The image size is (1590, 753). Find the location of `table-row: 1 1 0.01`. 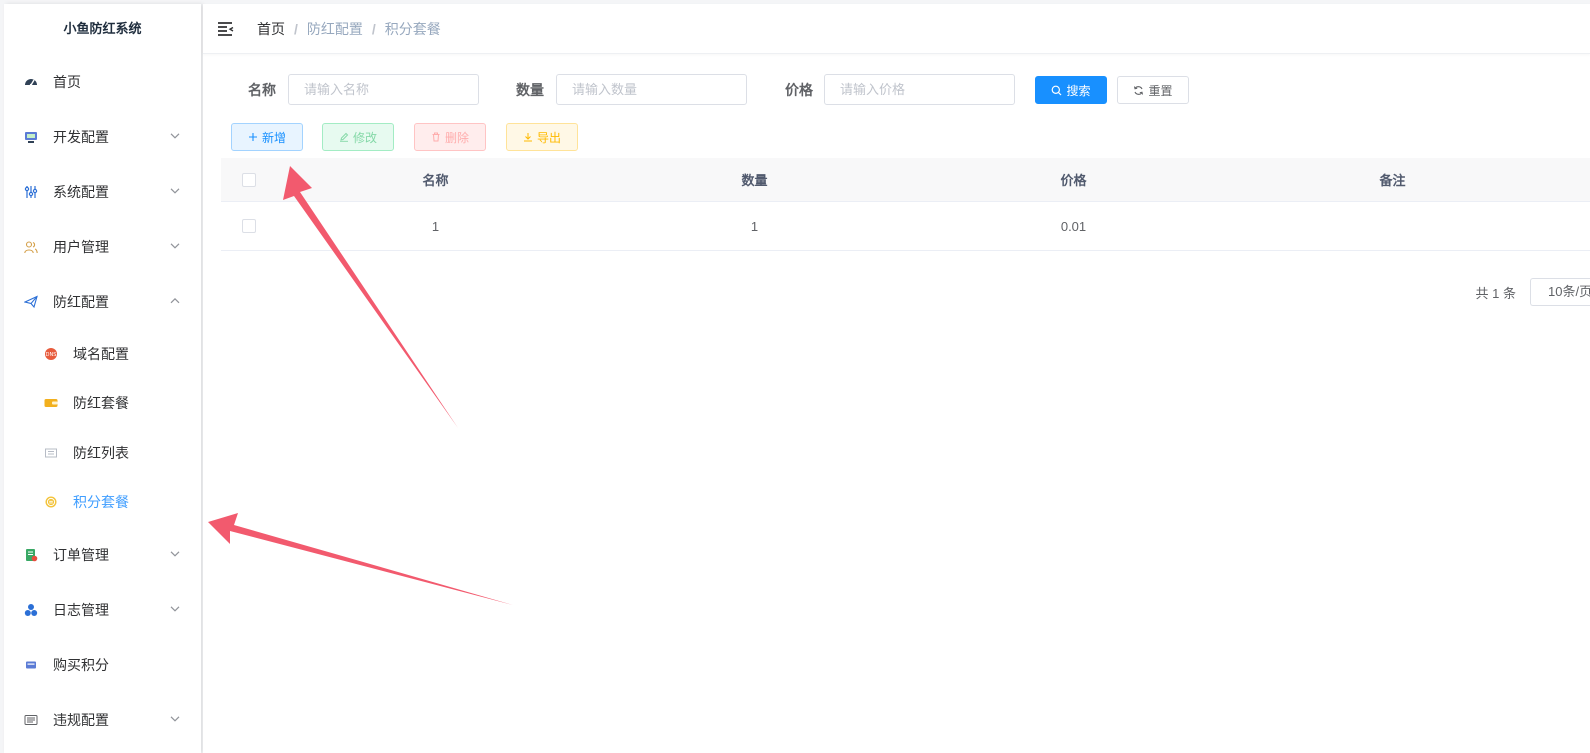

table-row: 1 1 0.01 is located at coordinates (905, 226).